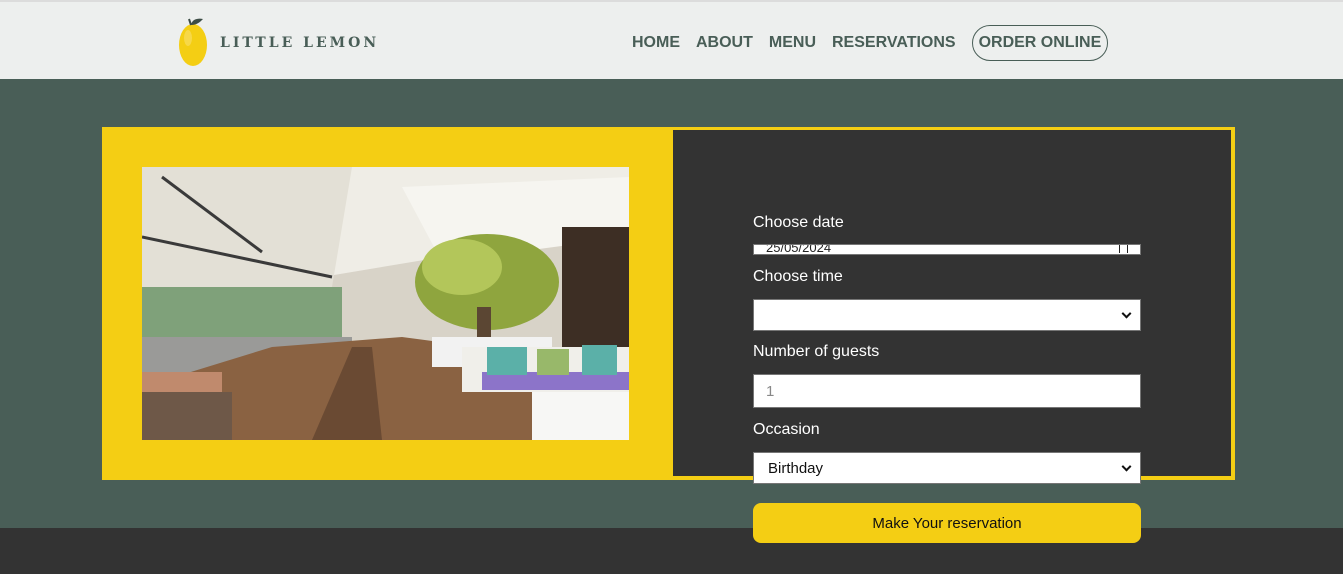 This screenshot has width=1343, height=574. I want to click on date-label: Choose date, so click(798, 222).